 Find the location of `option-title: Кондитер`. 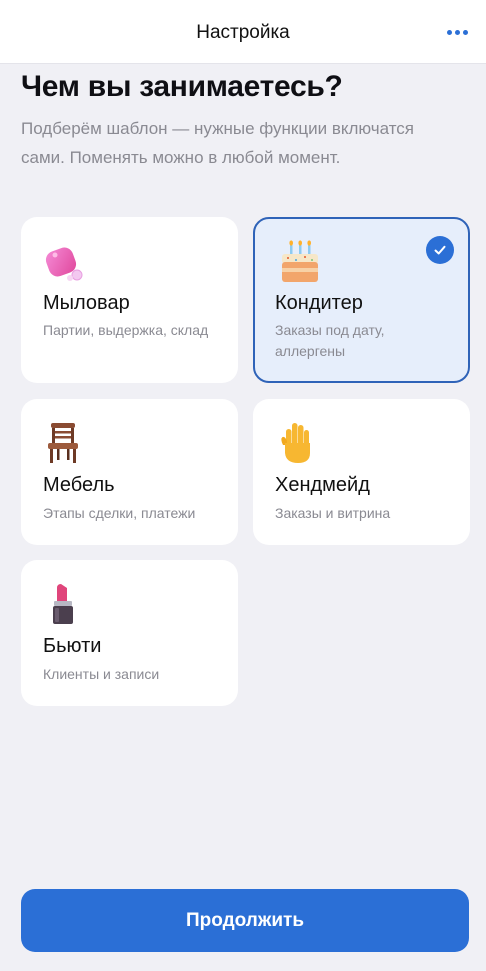

option-title: Кондитер is located at coordinates (319, 303).